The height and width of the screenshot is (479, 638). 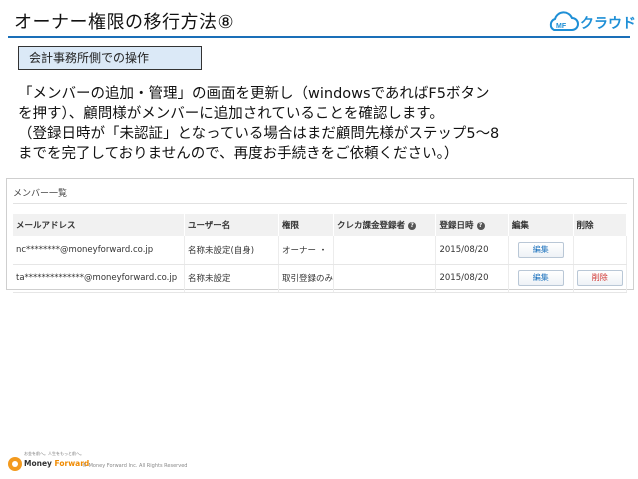 I want to click on instruction-line: （登録日時が「未認証」となっている場合はまだ顧問先様がステップ5〜8, so click(x=259, y=134).